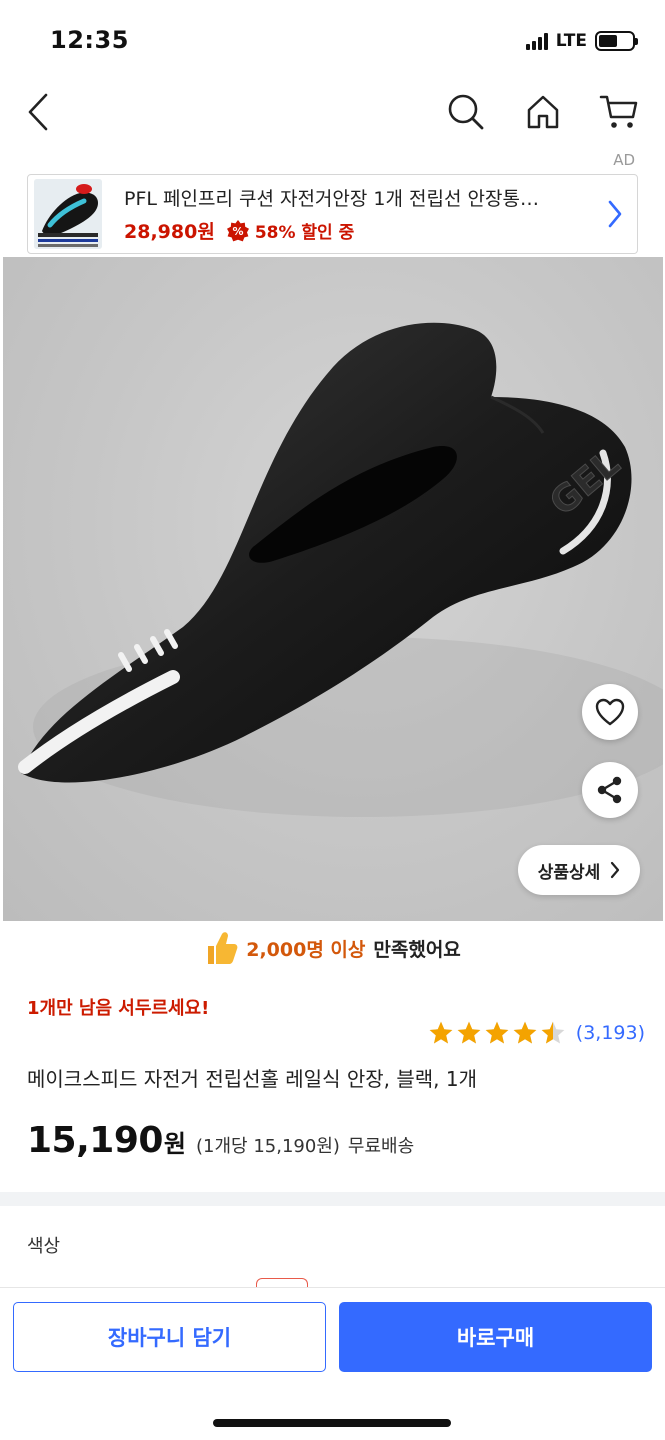 This screenshot has width=665, height=1440. What do you see at coordinates (68, 214) in the screenshot?
I see `ad-thumbnail` at bounding box center [68, 214].